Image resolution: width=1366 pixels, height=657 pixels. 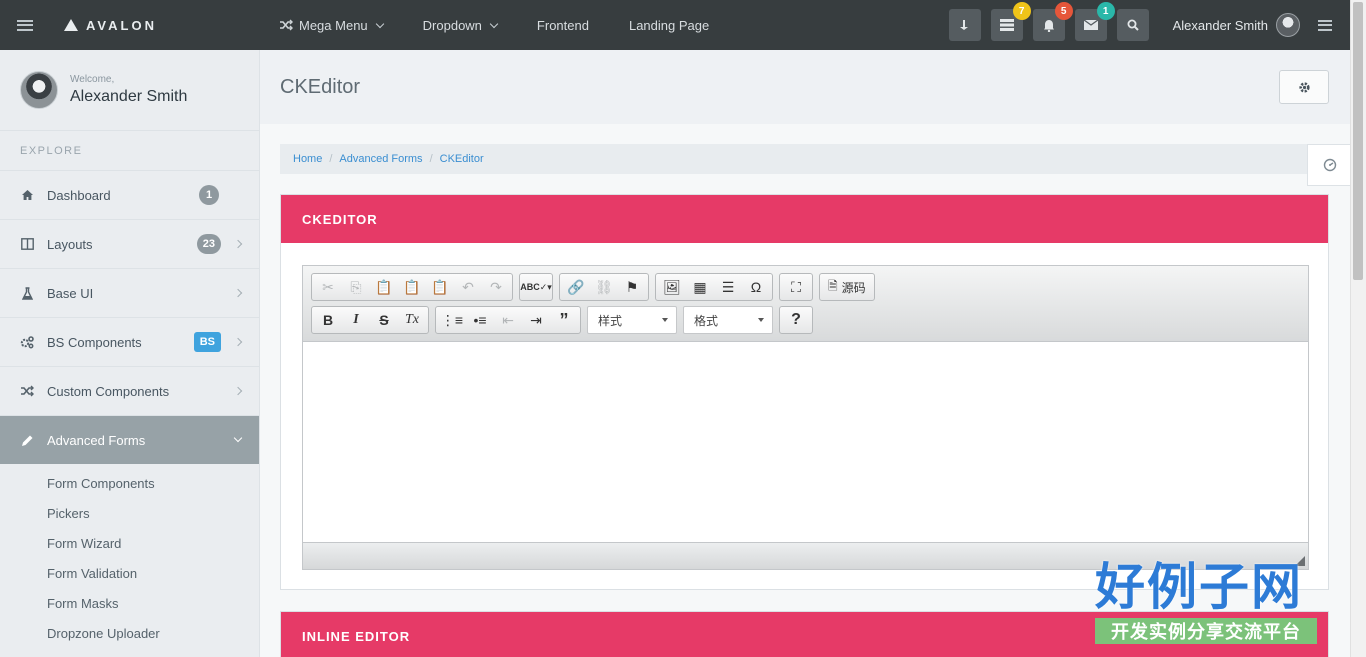 I want to click on right-panel-toggle, so click(x=1325, y=25).